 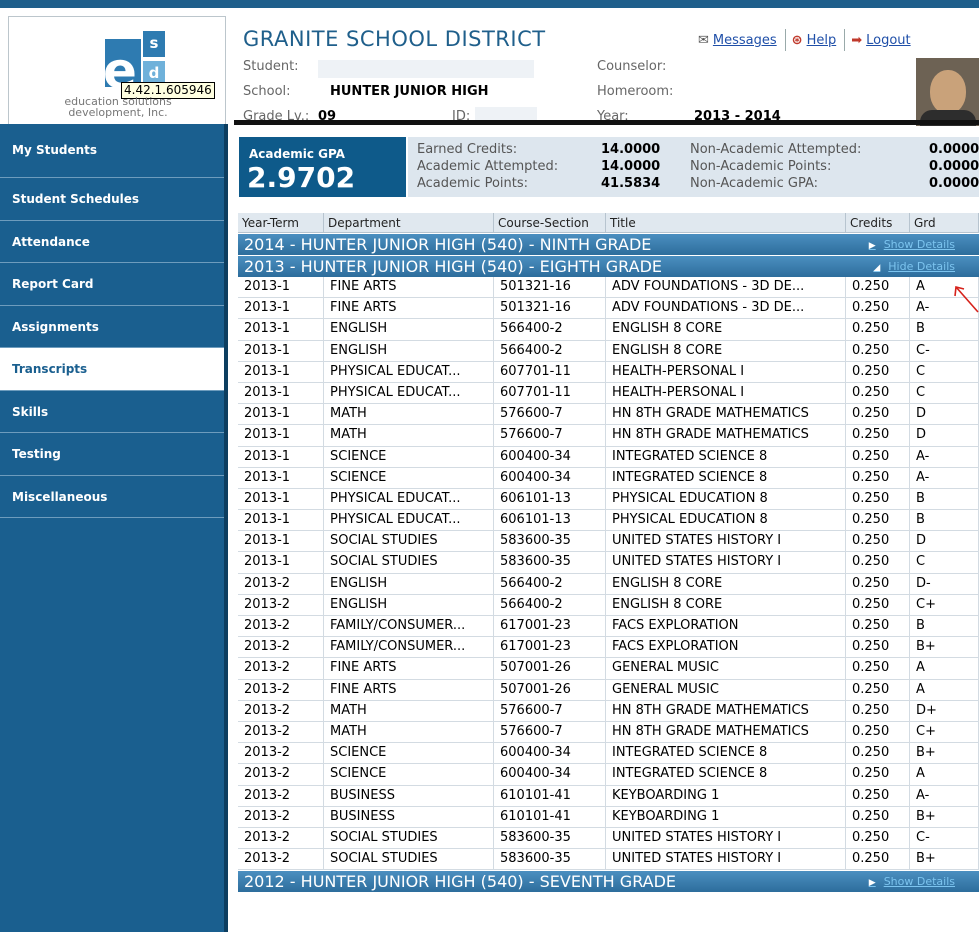 I want to click on col-course-section: Course-Section, so click(x=550, y=222).